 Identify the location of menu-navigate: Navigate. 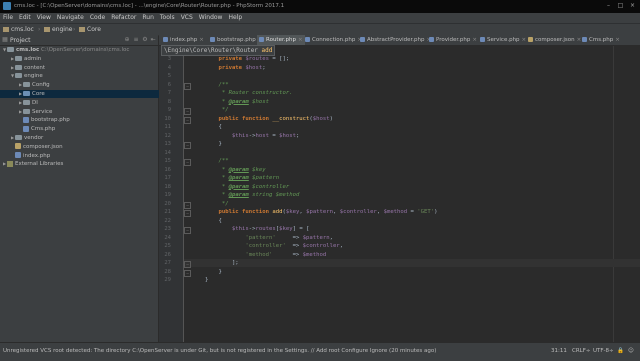
(70, 18).